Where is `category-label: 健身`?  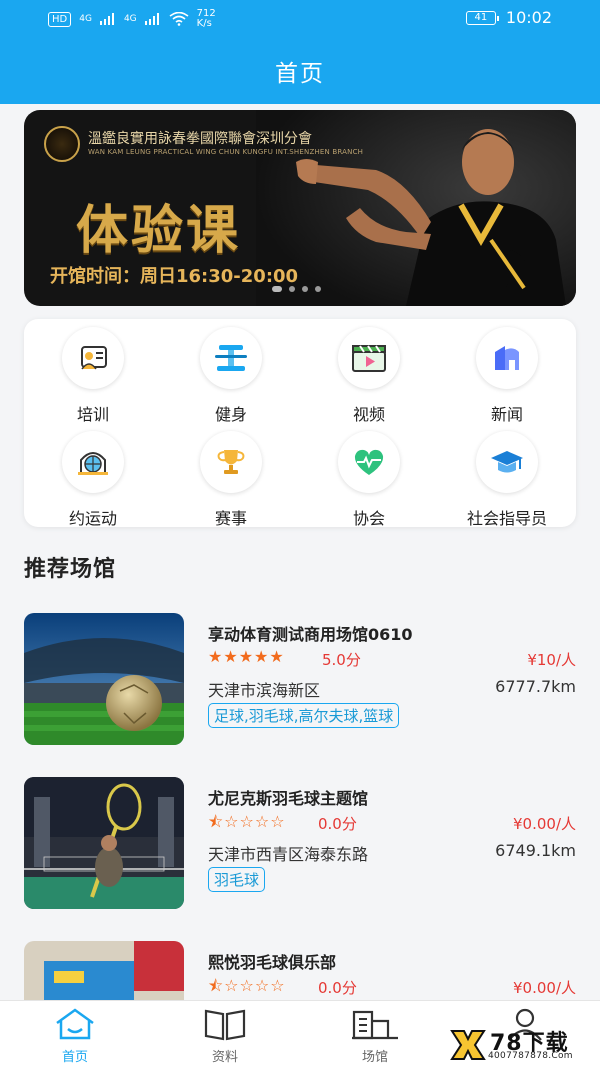 category-label: 健身 is located at coordinates (230, 414).